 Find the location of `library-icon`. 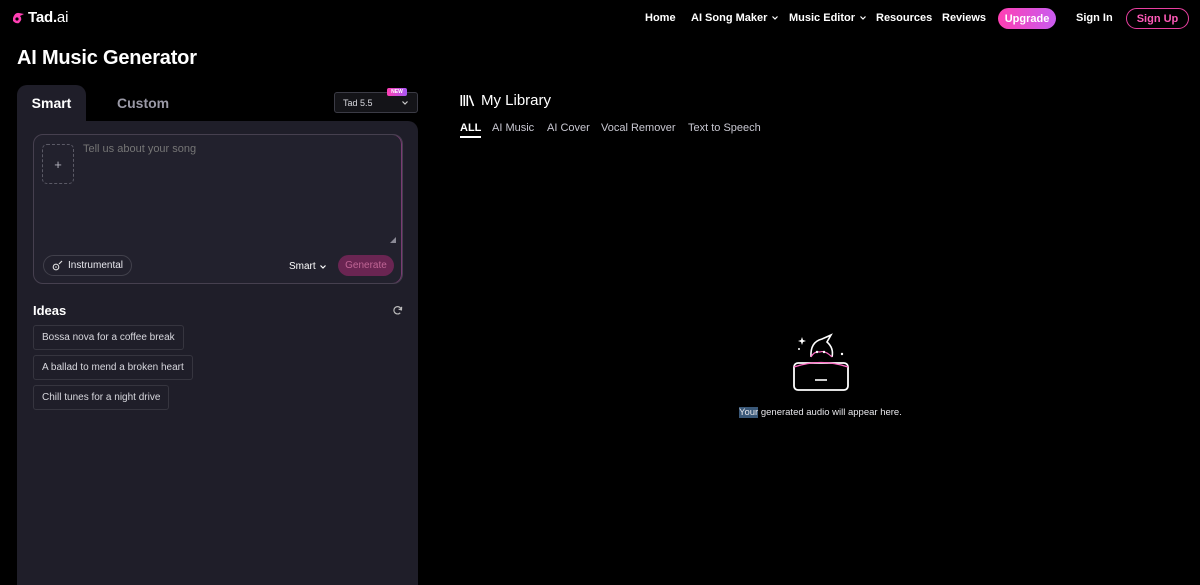

library-icon is located at coordinates (467, 101).